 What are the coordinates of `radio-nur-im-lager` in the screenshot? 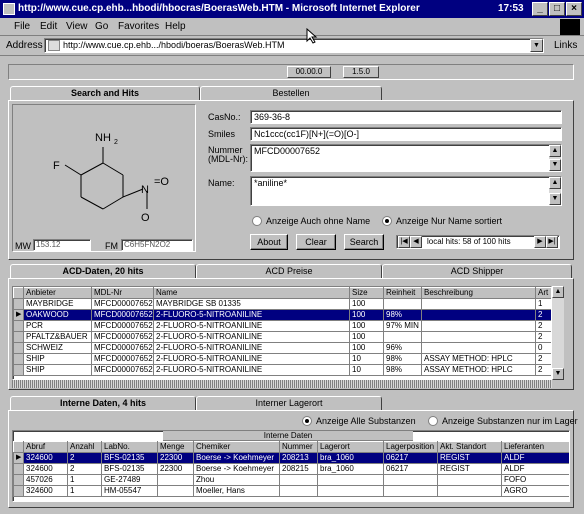 It's located at (433, 421).